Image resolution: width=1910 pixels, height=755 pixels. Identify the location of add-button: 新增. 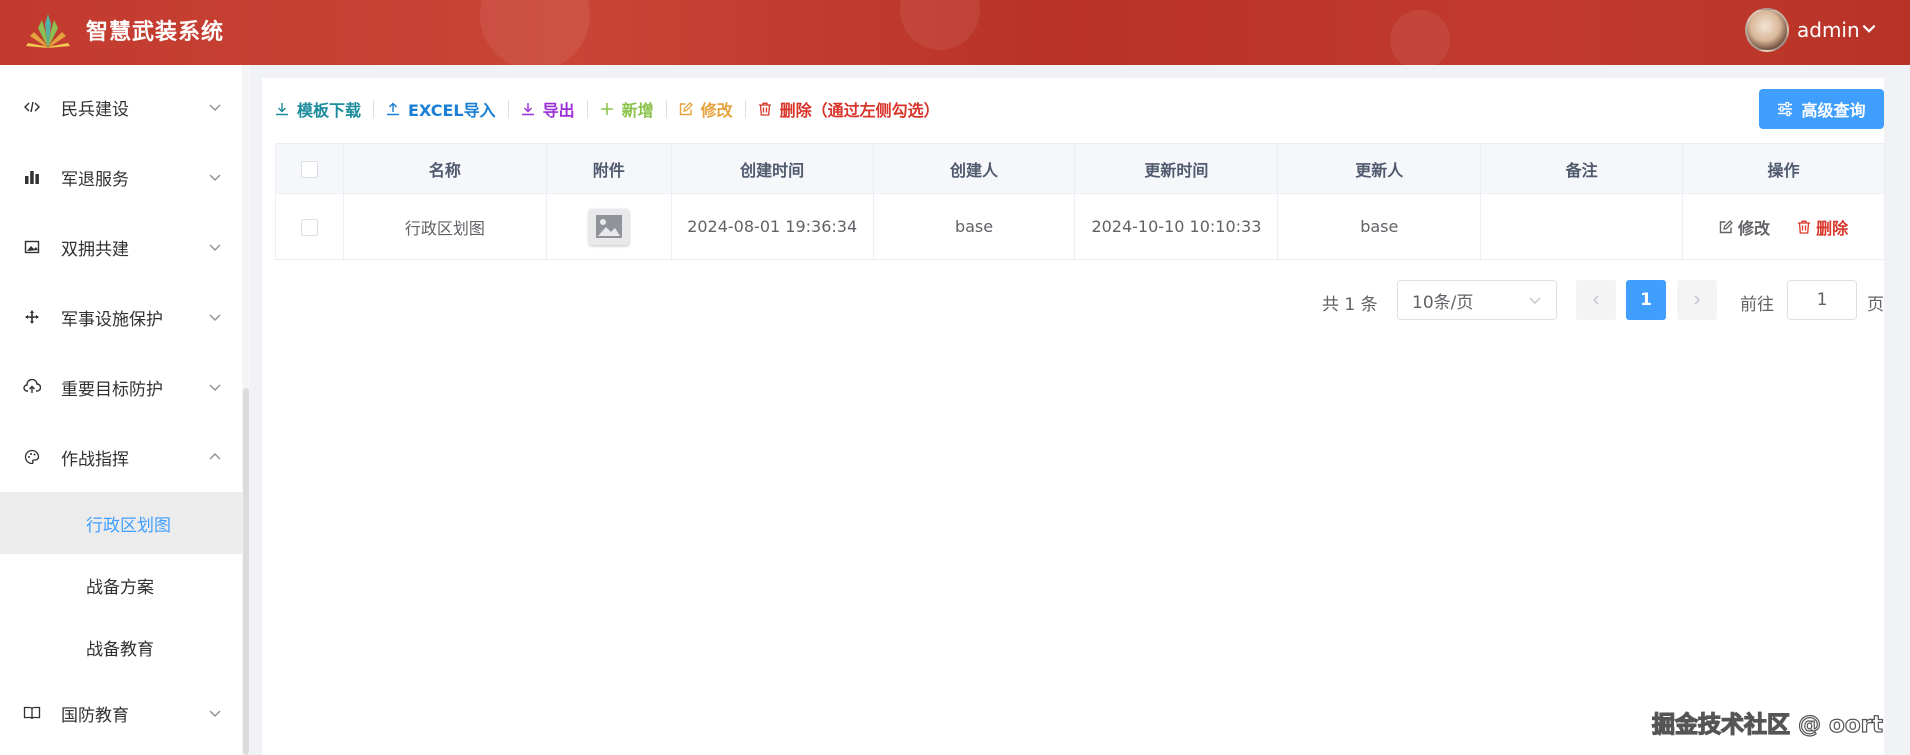
(627, 109).